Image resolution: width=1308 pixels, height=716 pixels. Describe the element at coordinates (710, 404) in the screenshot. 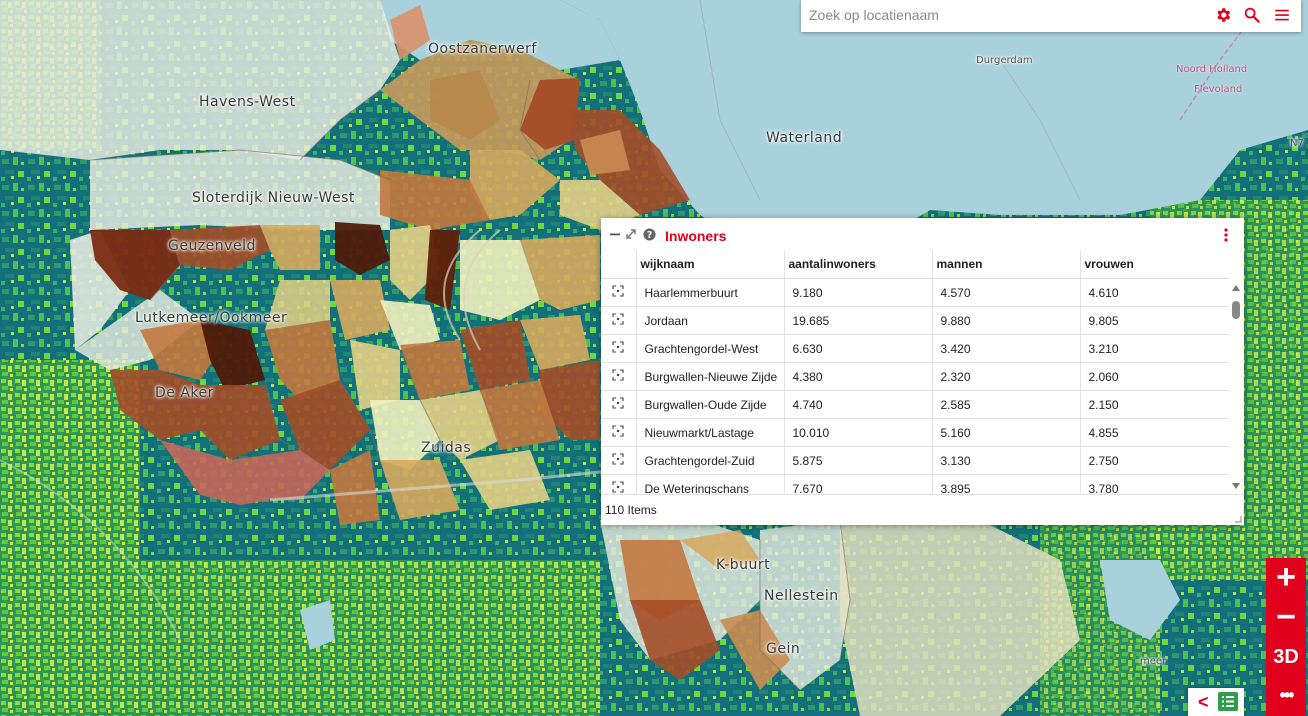

I see `cell-wijknaam: Burgwallen-Oude Zijde` at that location.